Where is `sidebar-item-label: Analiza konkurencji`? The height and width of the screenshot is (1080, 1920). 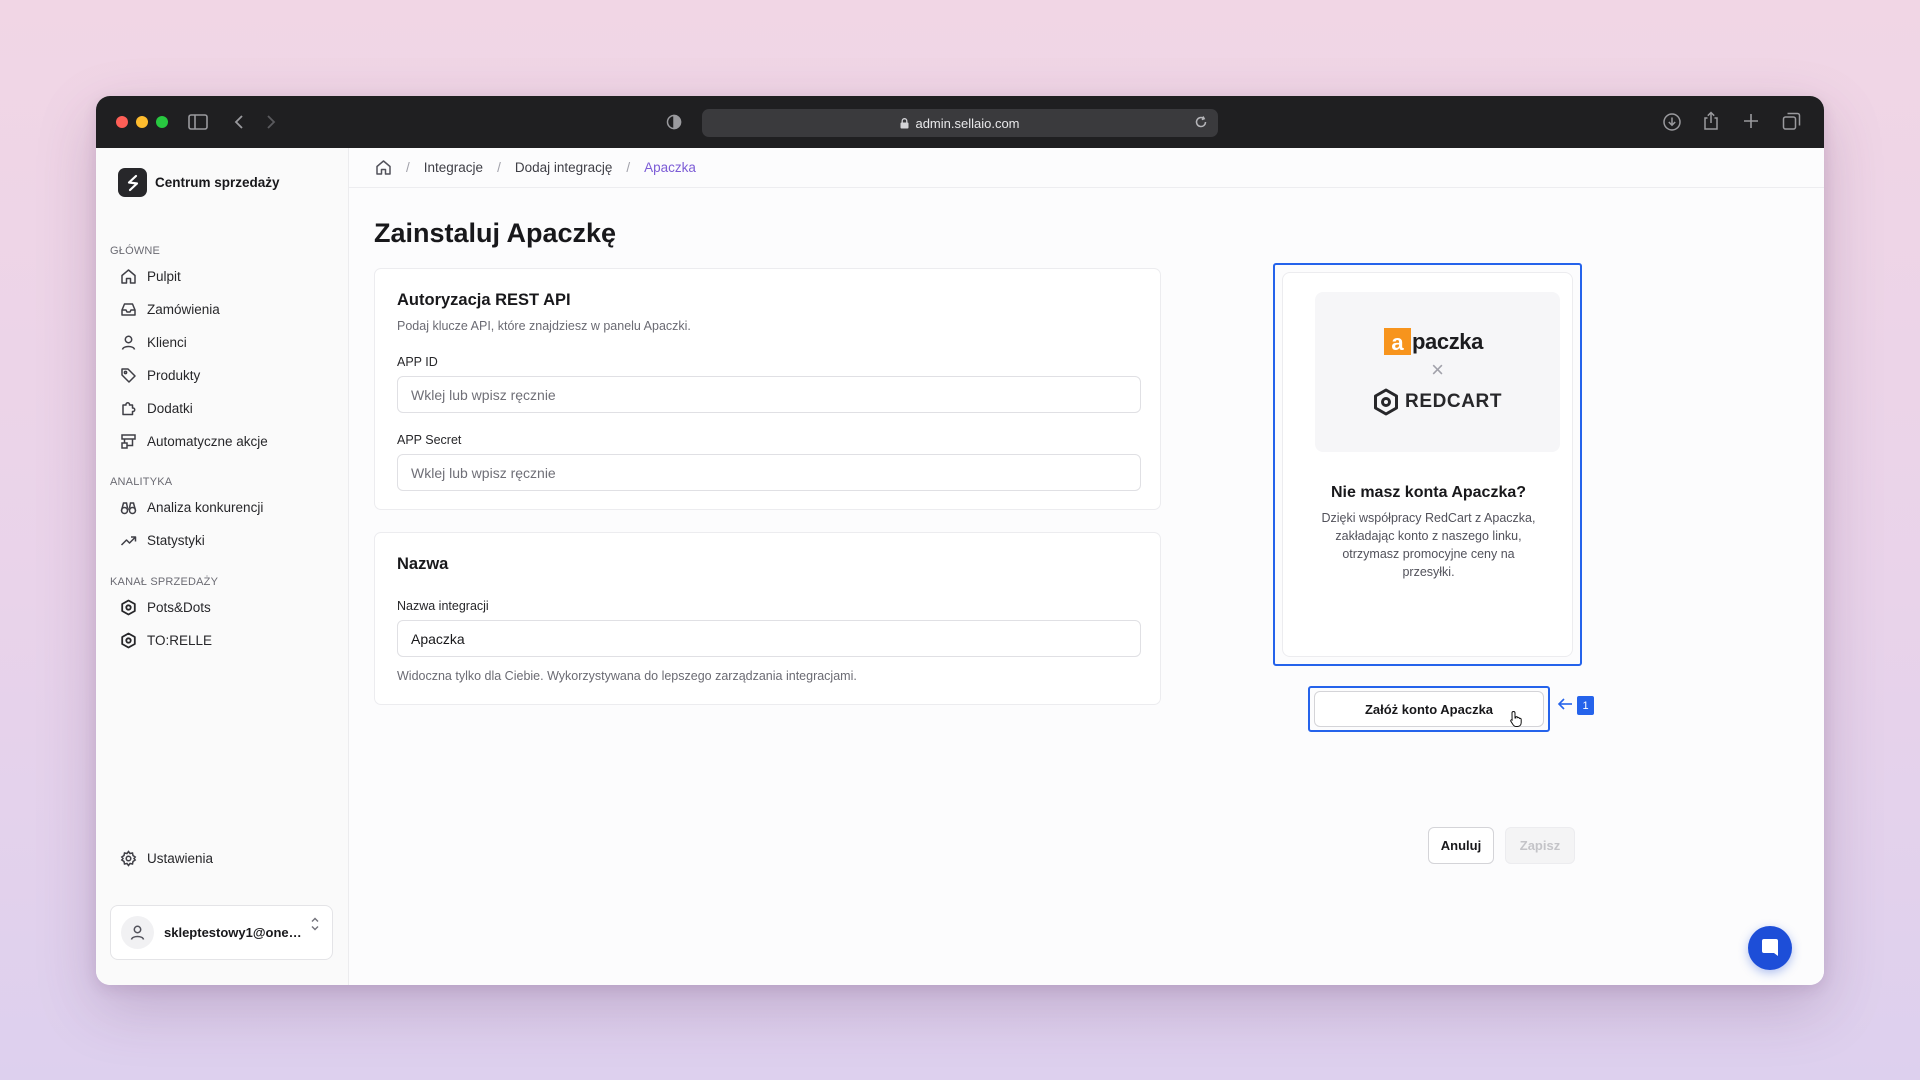
sidebar-item-label: Analiza konkurencji is located at coordinates (205, 507).